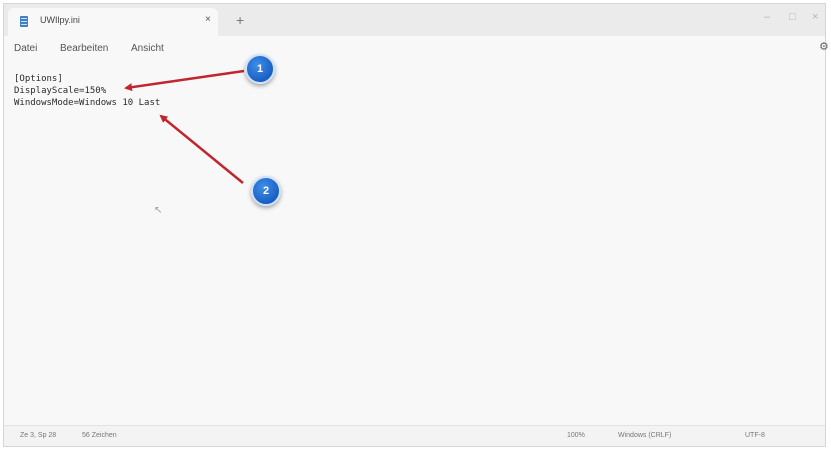  I want to click on annotation-overlay, so click(184, 126).